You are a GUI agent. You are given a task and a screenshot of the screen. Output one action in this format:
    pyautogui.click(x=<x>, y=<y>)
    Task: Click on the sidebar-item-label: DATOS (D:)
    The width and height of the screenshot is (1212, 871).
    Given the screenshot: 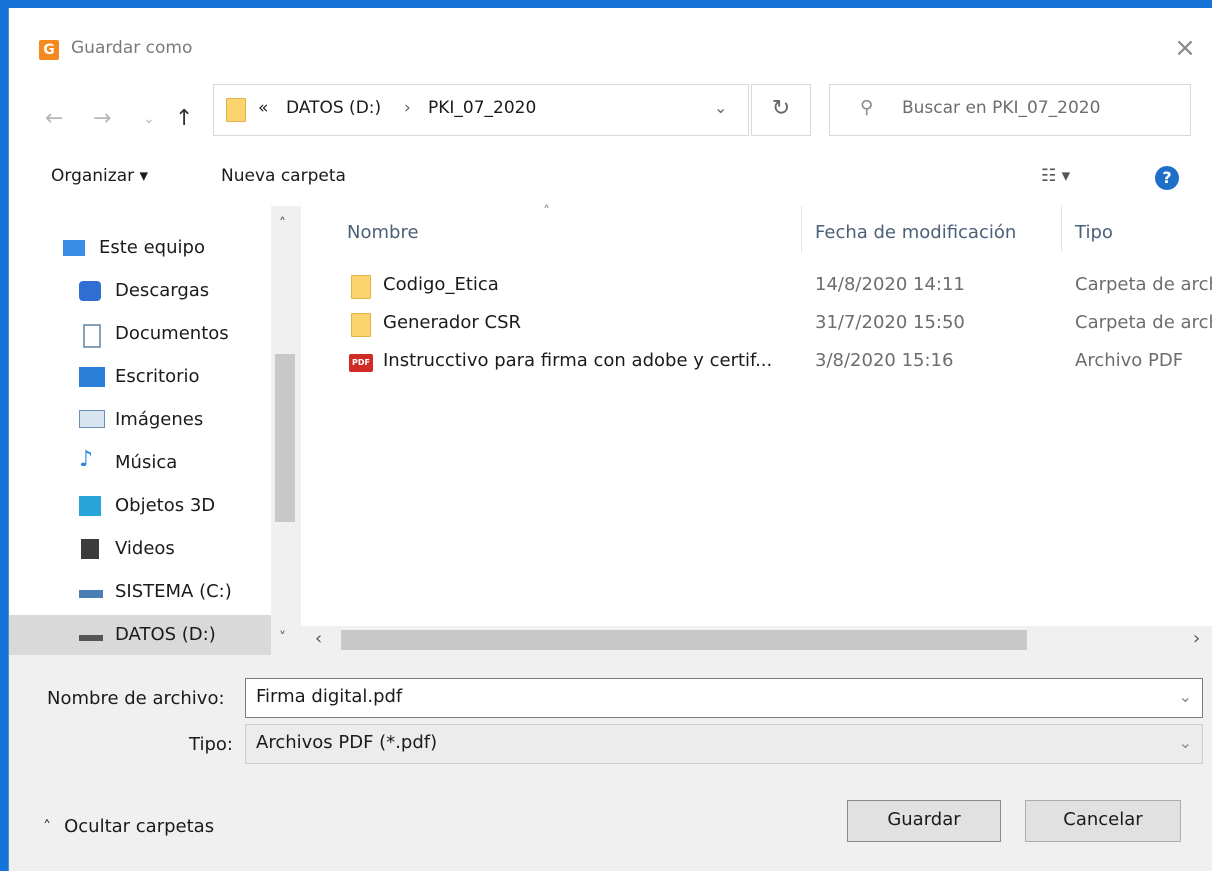 What is the action you would take?
    pyautogui.click(x=165, y=634)
    